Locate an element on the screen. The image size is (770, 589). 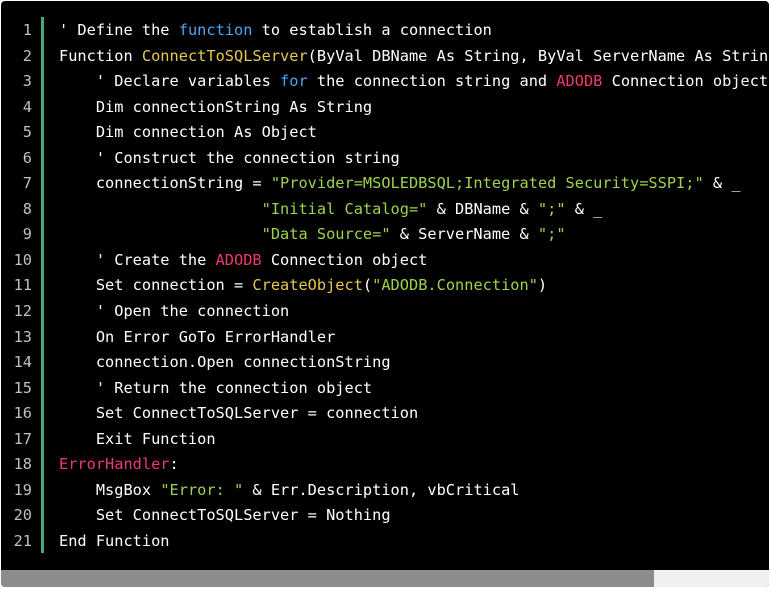
line-number: 1 is located at coordinates (27, 30).